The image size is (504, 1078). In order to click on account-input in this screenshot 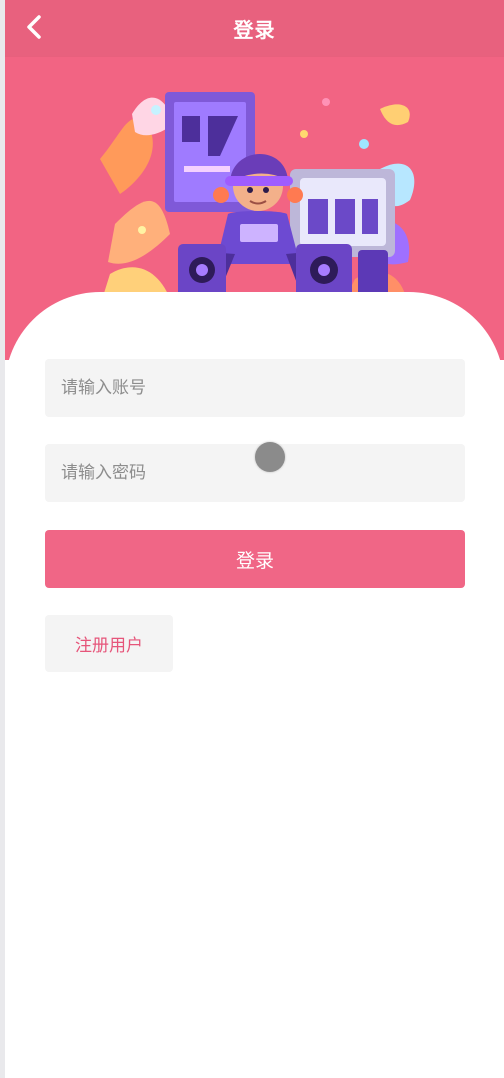, I will do `click(255, 388)`.